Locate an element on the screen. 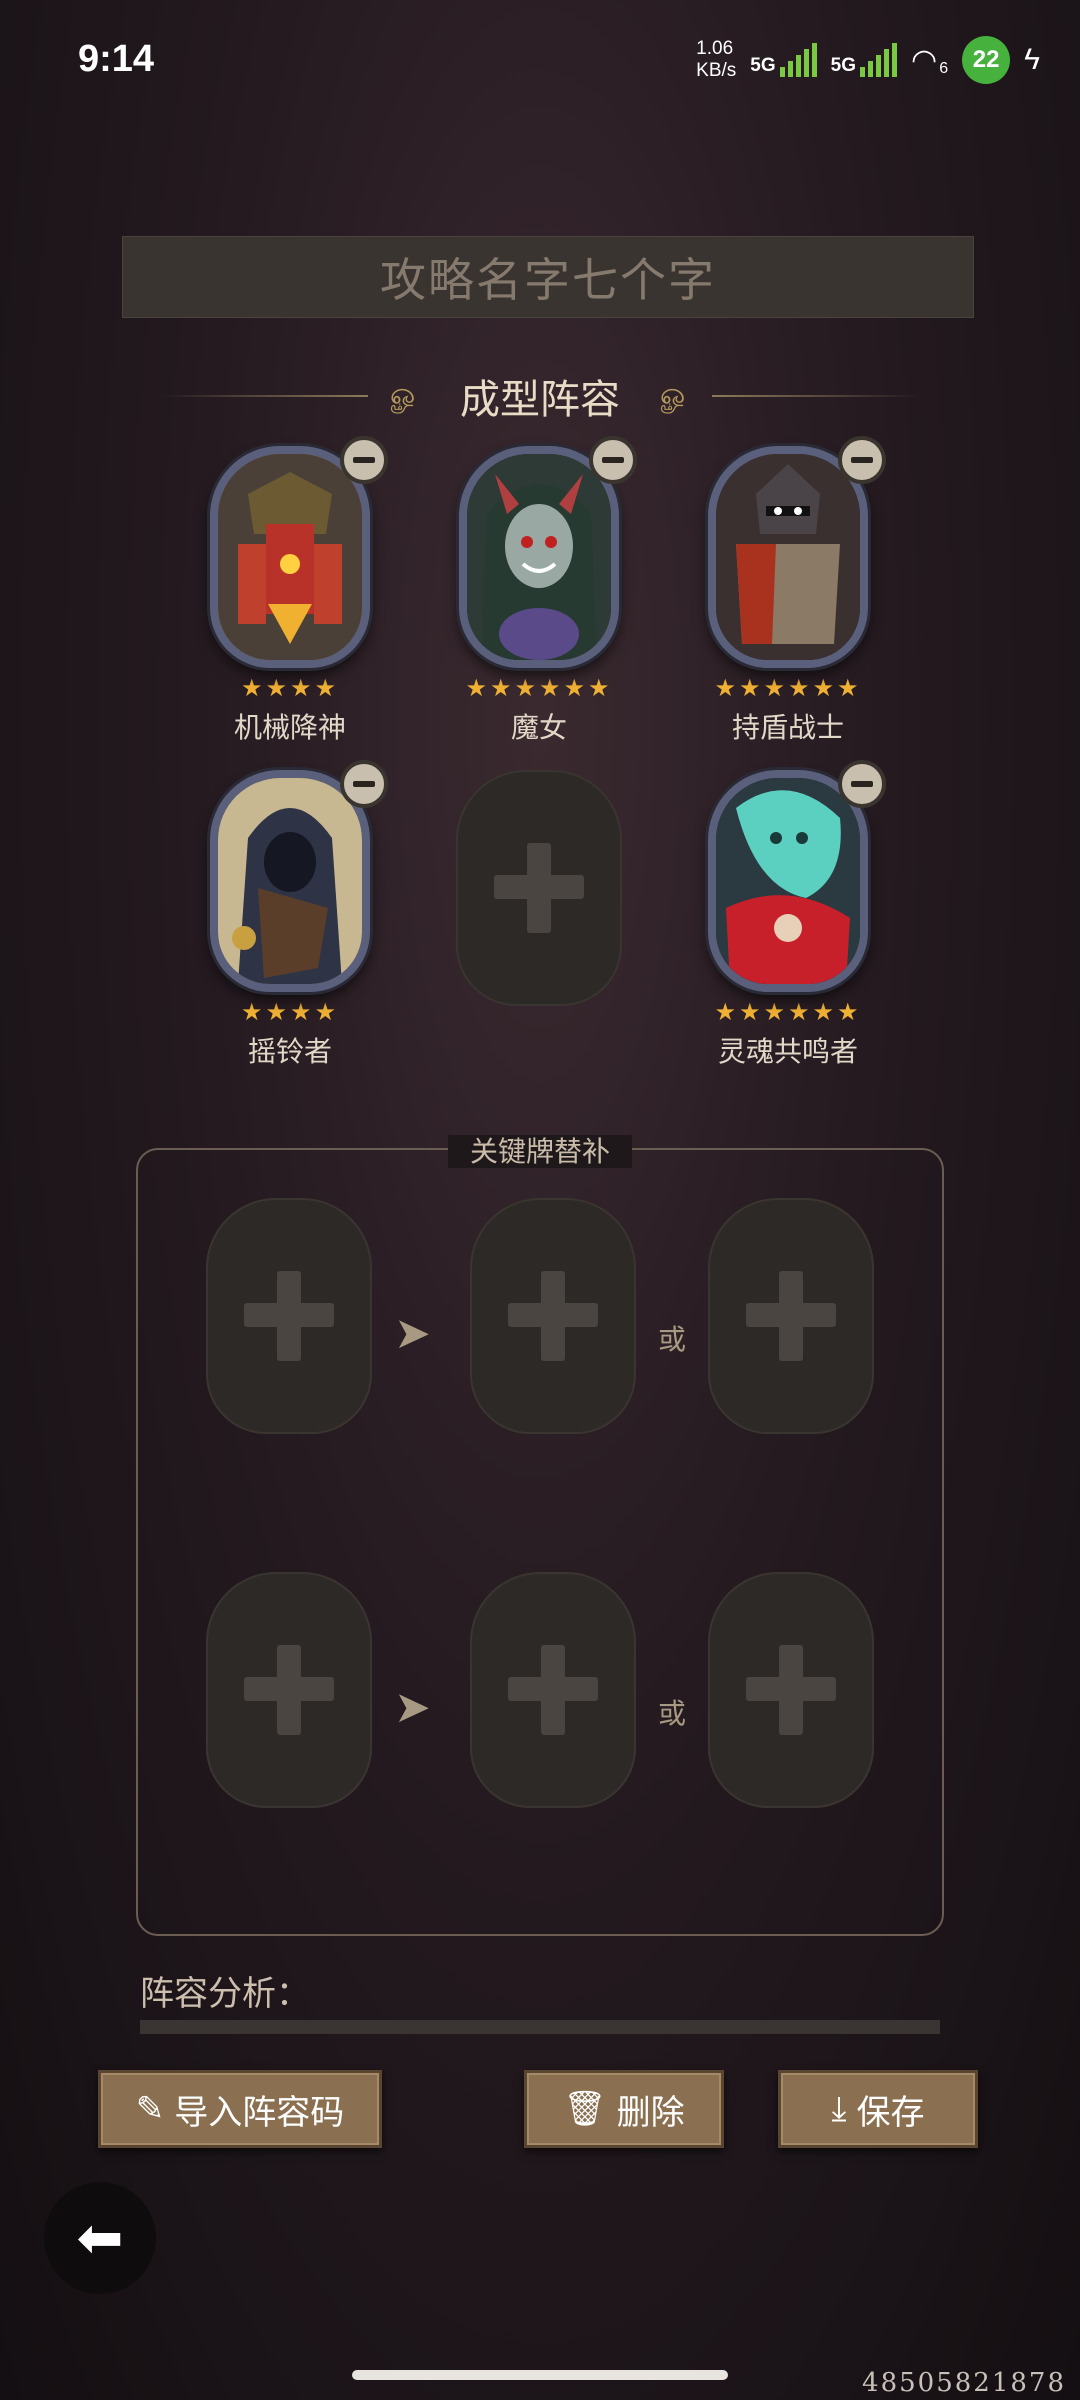 This screenshot has width=1080, height=2400. hero-slot-1: ★★★★ 机械降神 is located at coordinates (290, 591).